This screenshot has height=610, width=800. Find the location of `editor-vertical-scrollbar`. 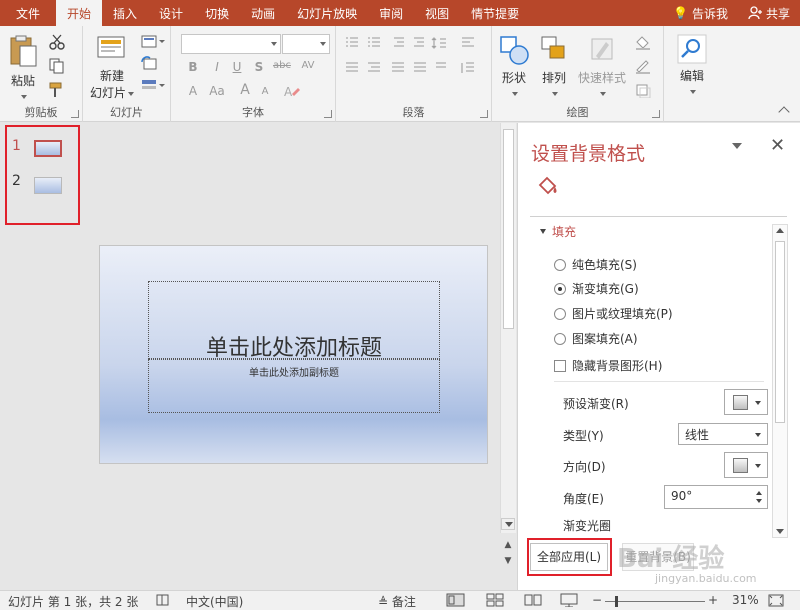

editor-vertical-scrollbar is located at coordinates (508, 328).